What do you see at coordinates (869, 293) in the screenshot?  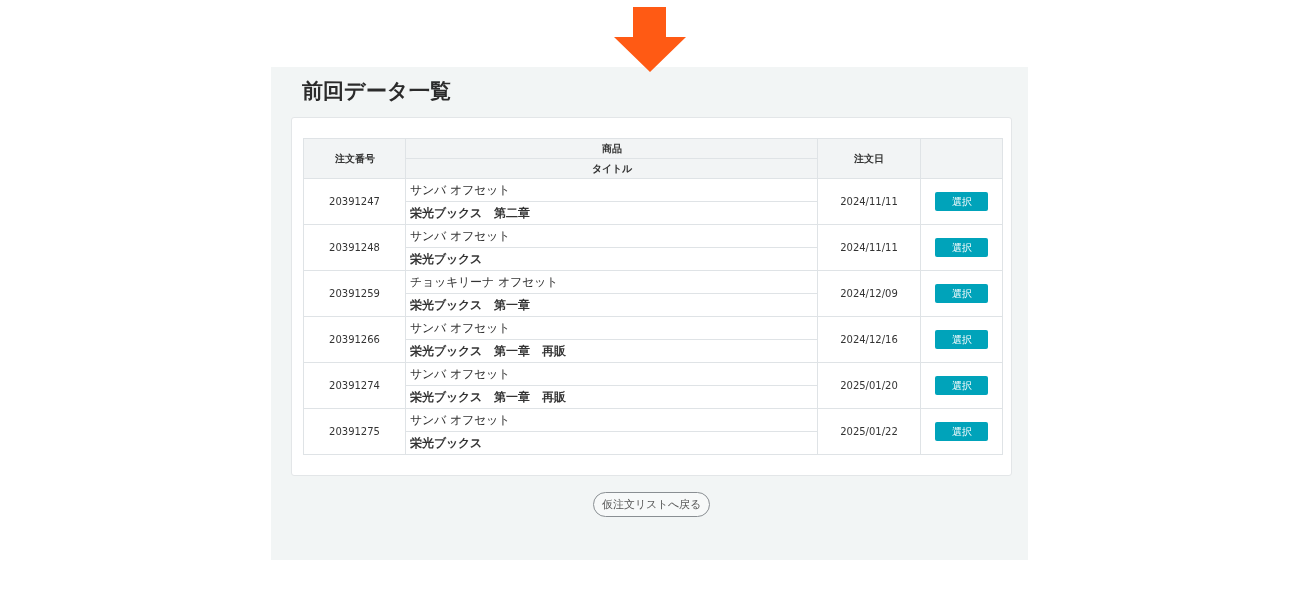 I see `table-cell: 2024/12/09` at bounding box center [869, 293].